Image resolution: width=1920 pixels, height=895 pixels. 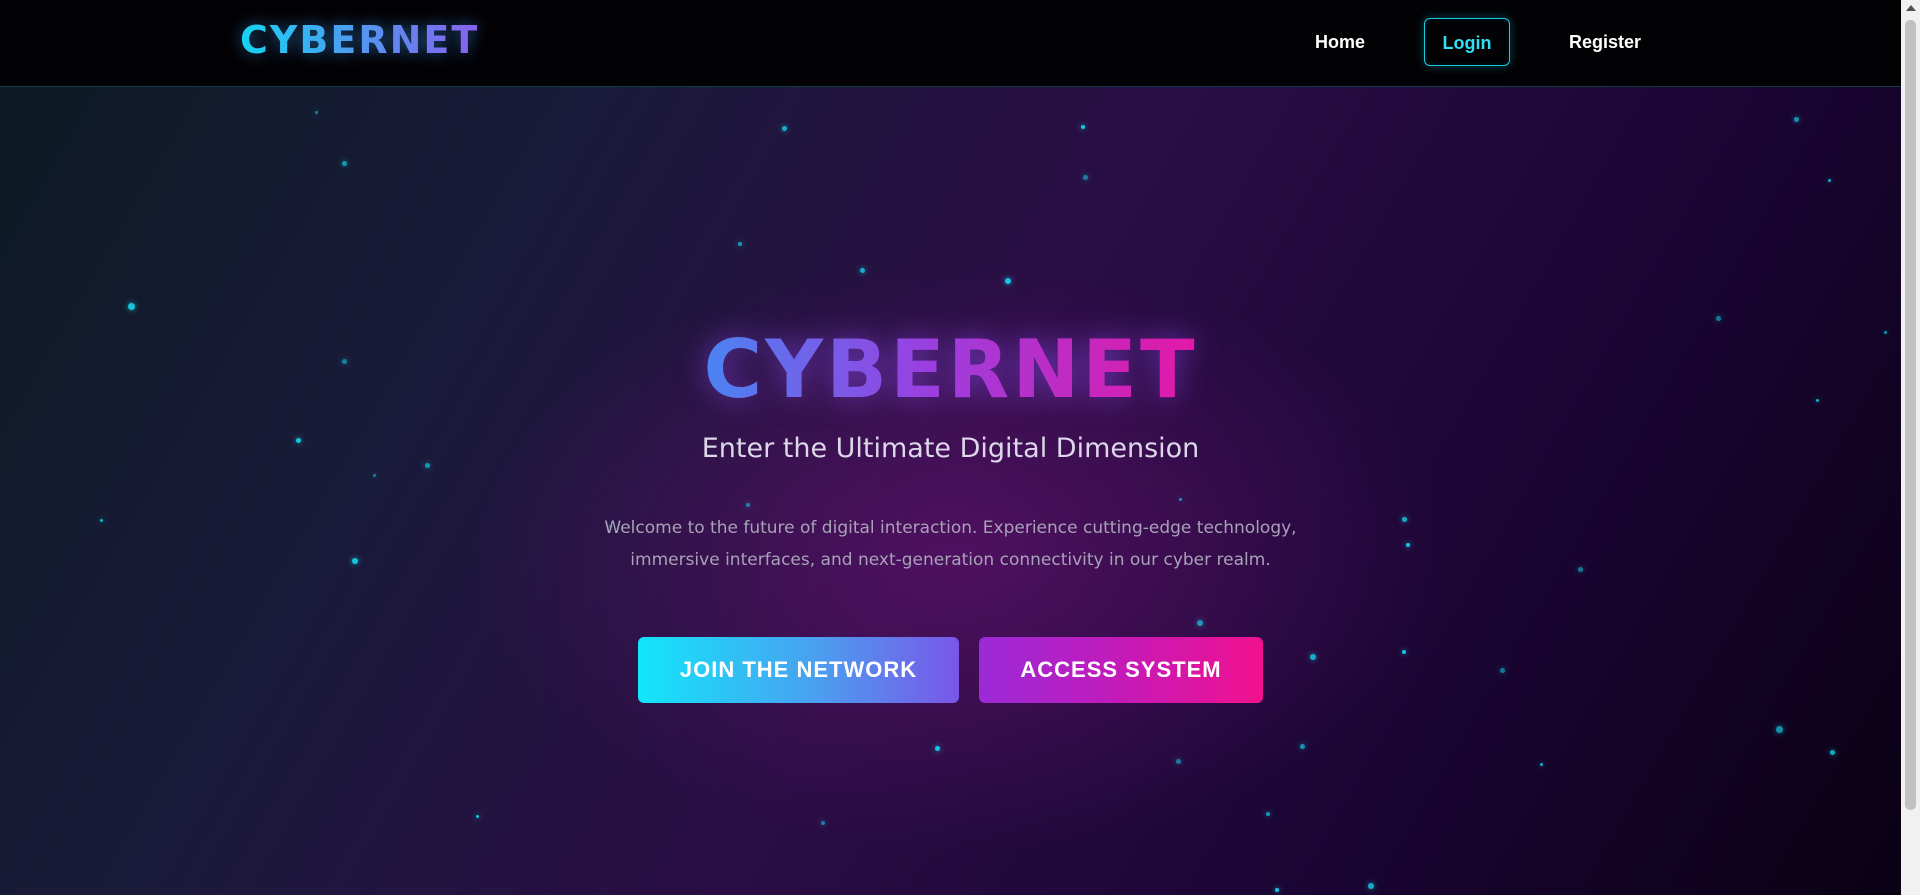 What do you see at coordinates (1467, 42) in the screenshot?
I see `nav-login-button: Login` at bounding box center [1467, 42].